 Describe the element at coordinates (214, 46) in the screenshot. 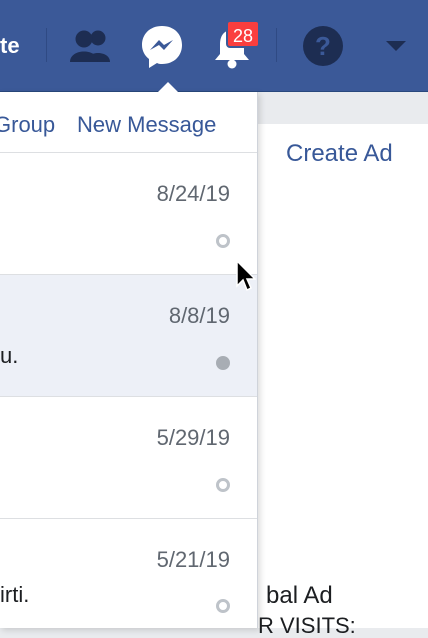

I see `top-navbar: te 28 ?` at that location.